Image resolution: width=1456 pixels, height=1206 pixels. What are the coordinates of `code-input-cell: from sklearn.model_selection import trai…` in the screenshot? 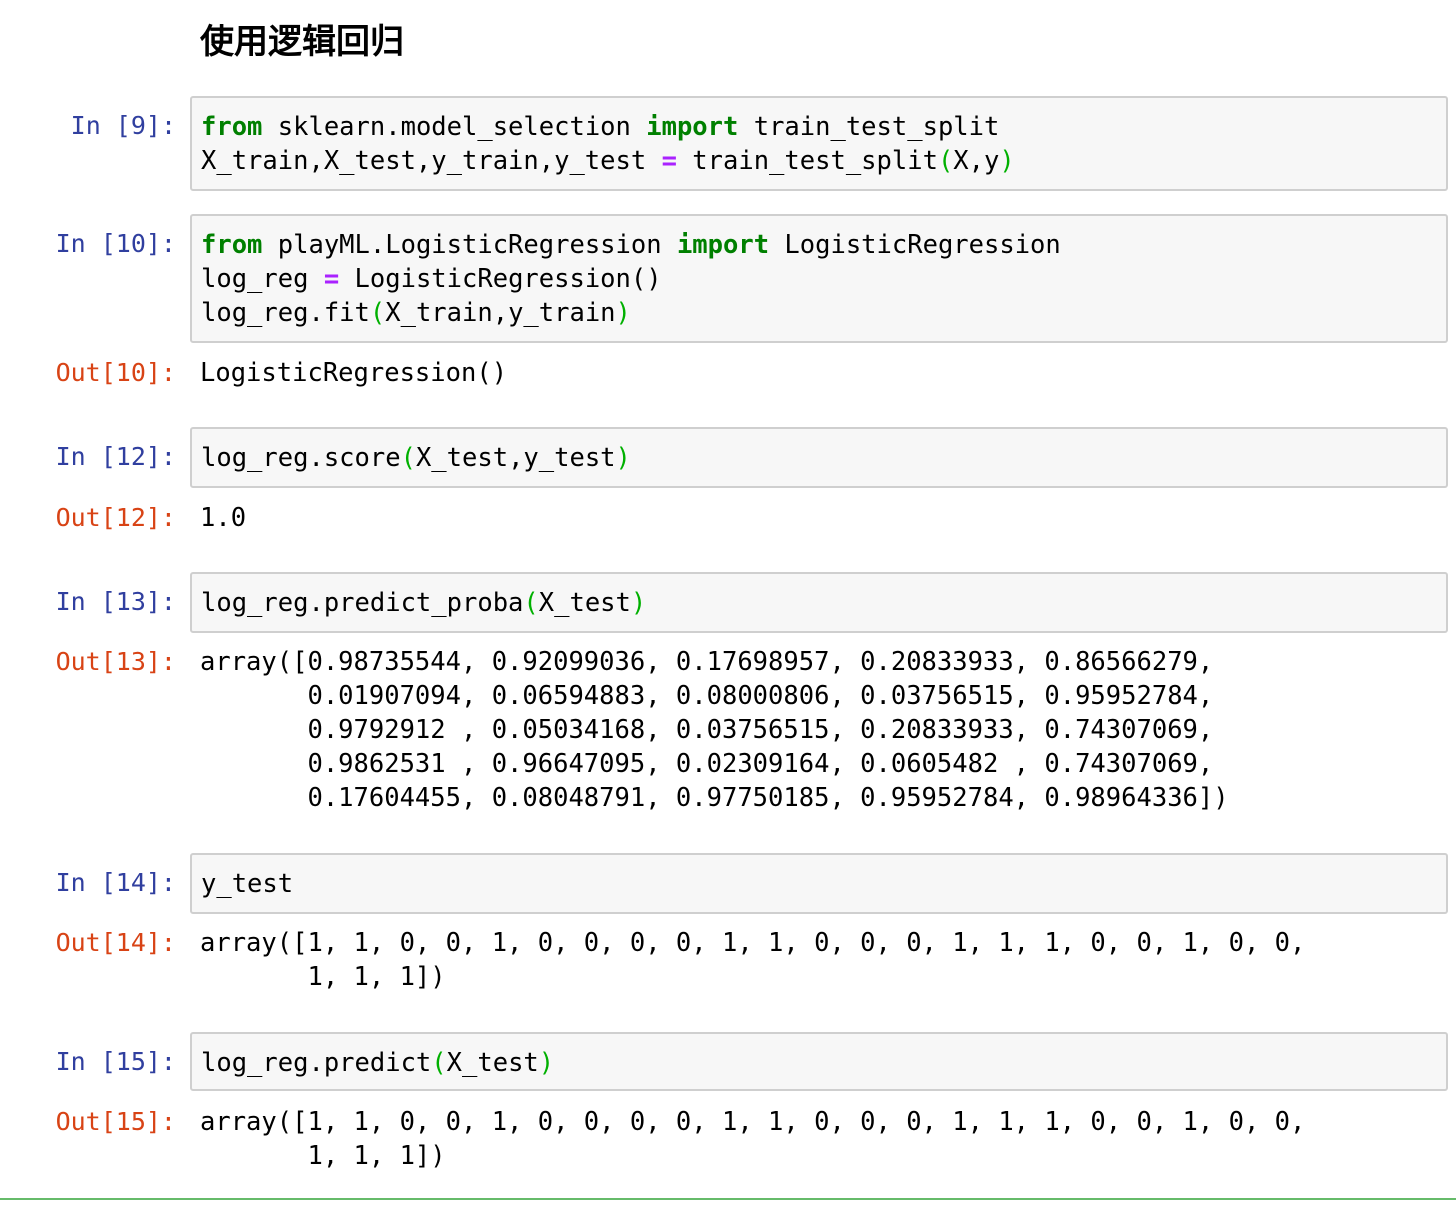 It's located at (819, 143).